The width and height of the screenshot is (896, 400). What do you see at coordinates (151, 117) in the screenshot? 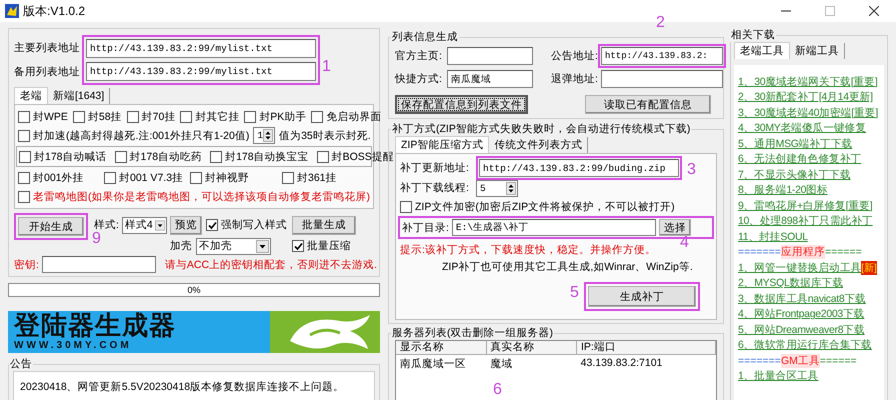
I see `checkbox: 封70挂` at bounding box center [151, 117].